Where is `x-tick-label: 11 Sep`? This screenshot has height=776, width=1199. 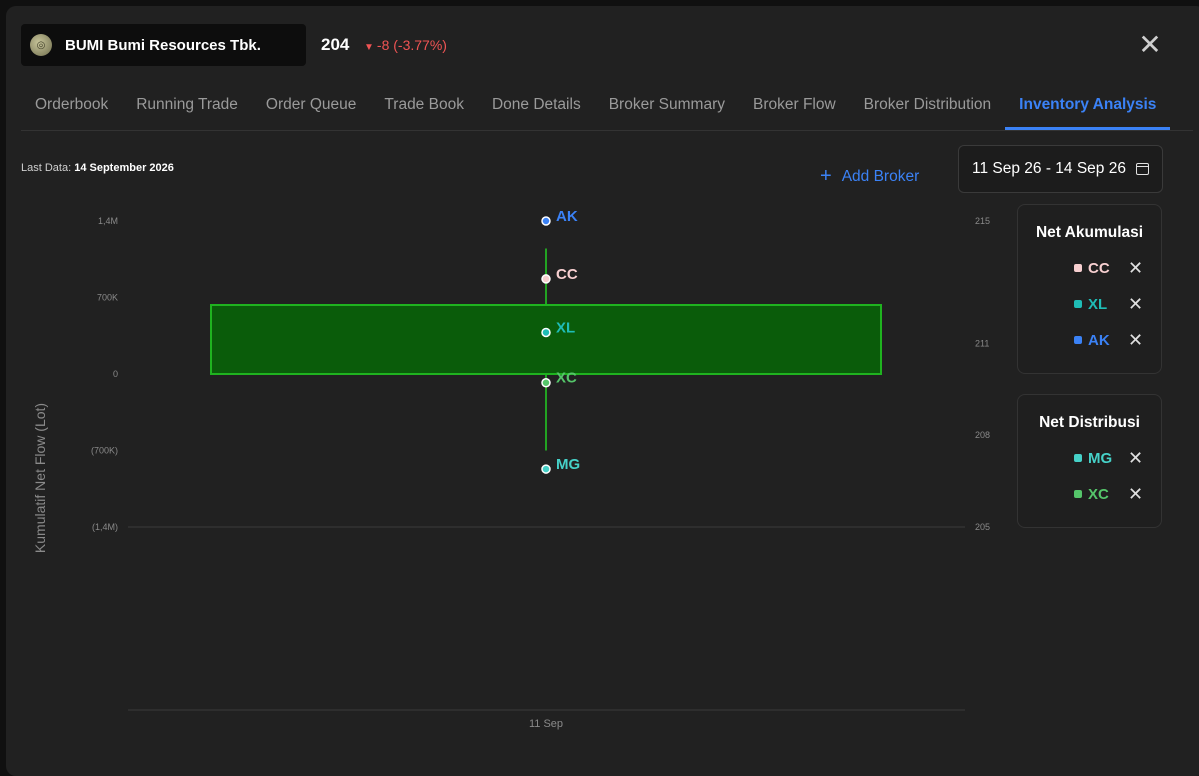
x-tick-label: 11 Sep is located at coordinates (546, 724).